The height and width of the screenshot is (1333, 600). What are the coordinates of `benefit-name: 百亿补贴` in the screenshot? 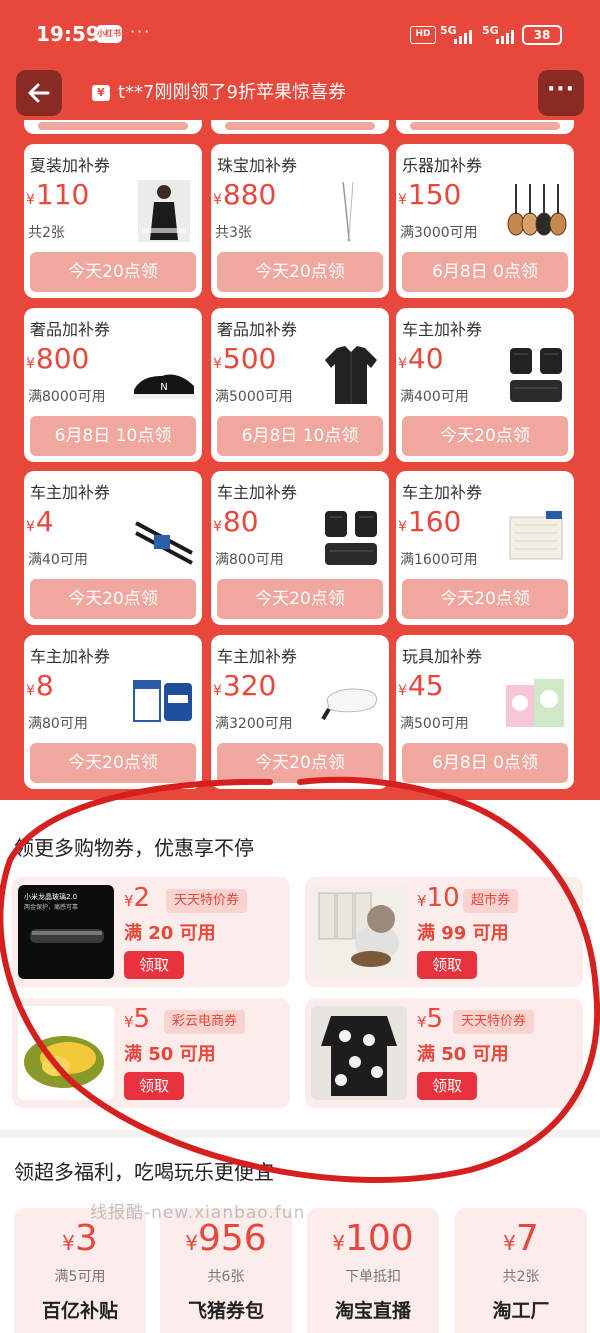 It's located at (79, 1311).